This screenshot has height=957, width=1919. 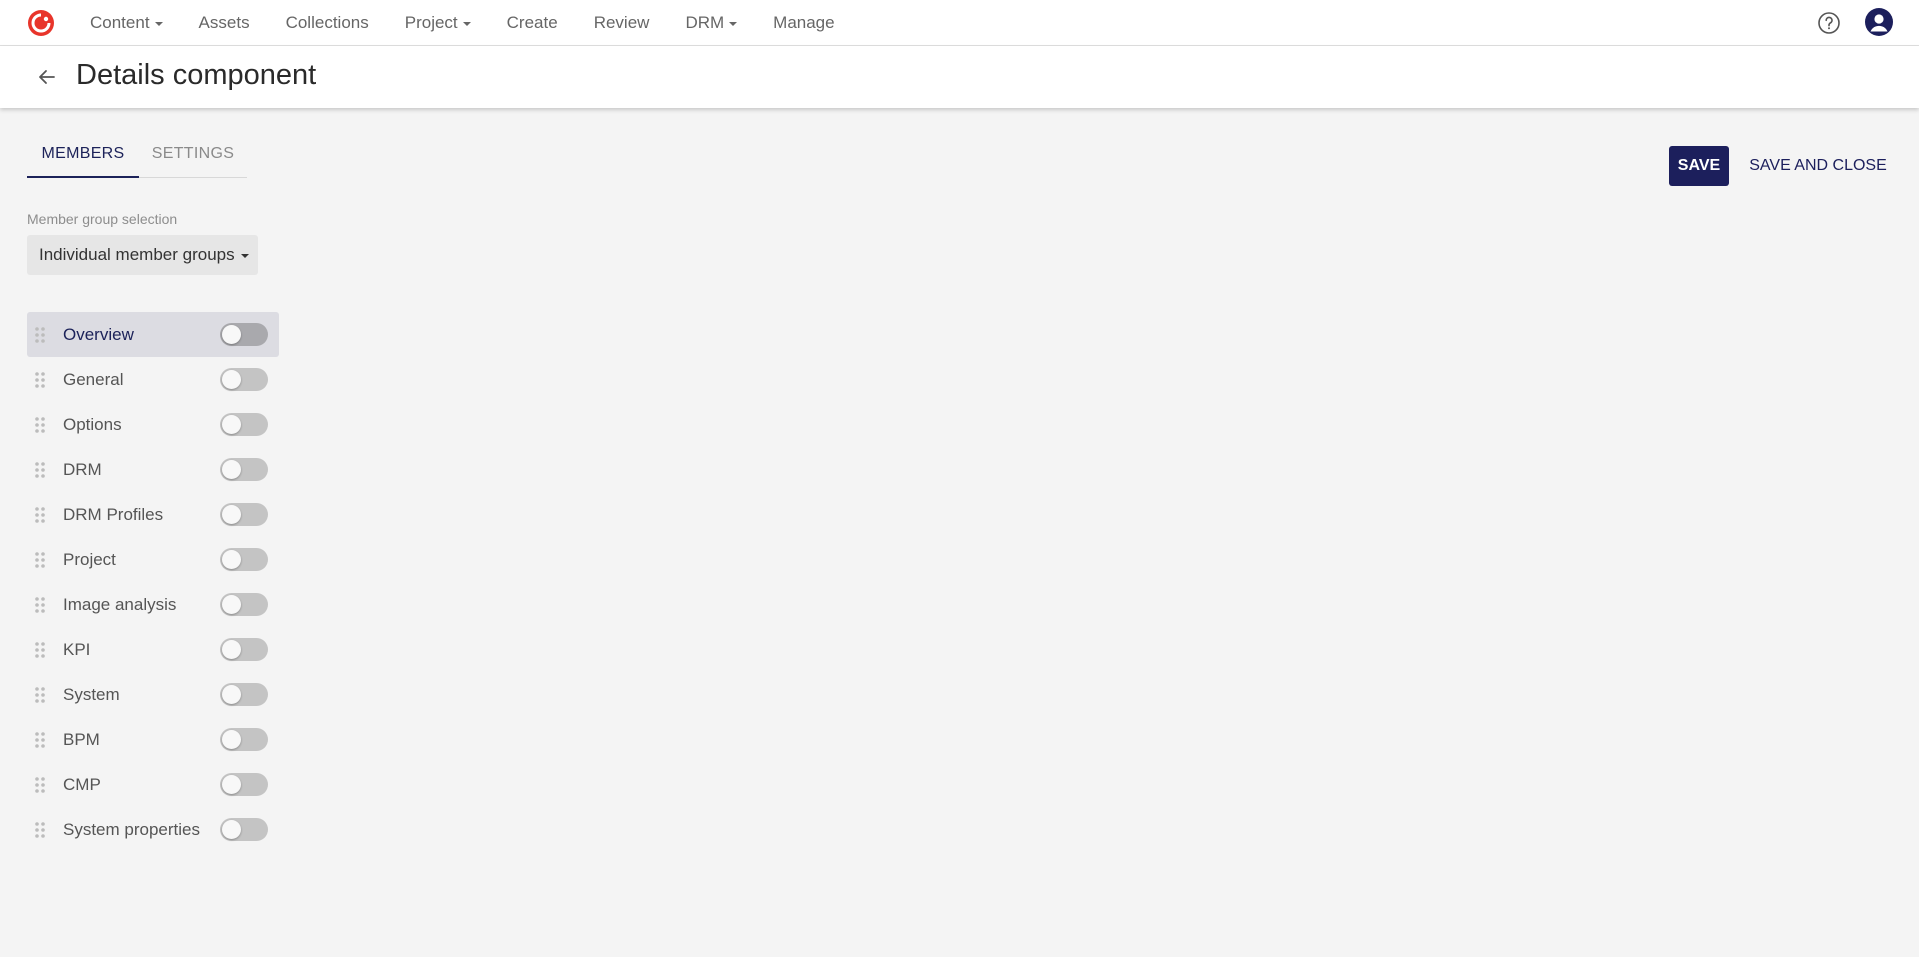 I want to click on member-item: Image analysis, so click(x=153, y=604).